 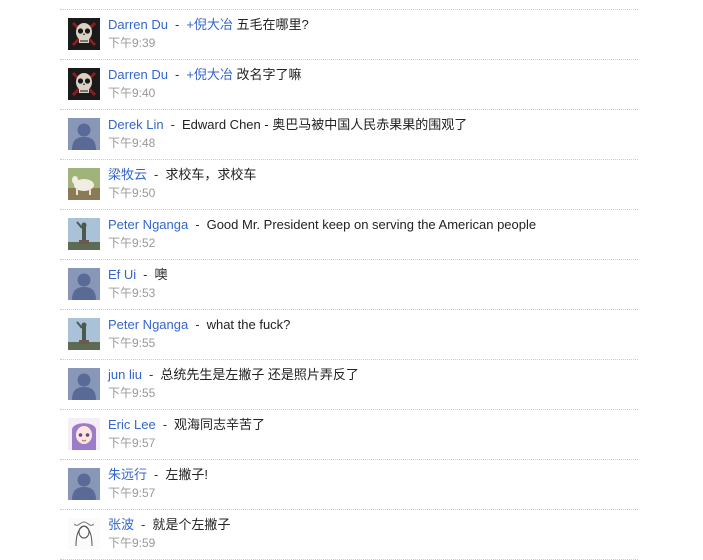 I want to click on author-link: Eric Lee, so click(x=132, y=424).